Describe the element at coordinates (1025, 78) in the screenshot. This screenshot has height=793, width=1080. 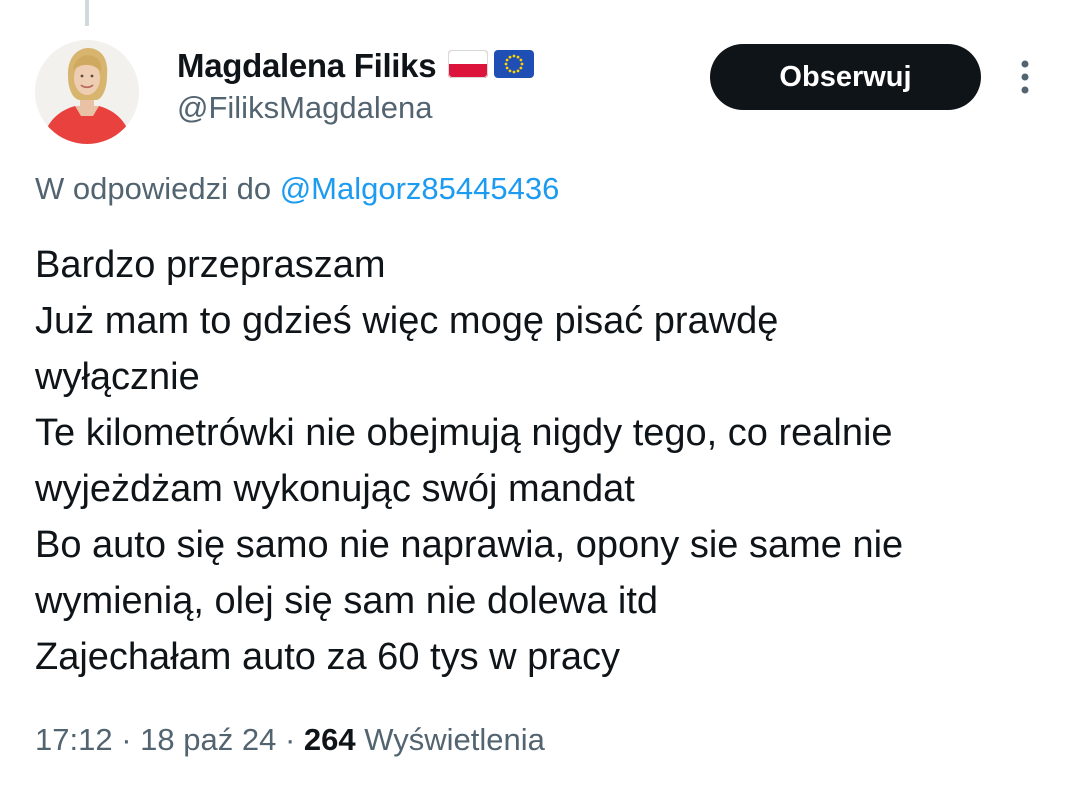
I see `more-vertical-icon` at that location.